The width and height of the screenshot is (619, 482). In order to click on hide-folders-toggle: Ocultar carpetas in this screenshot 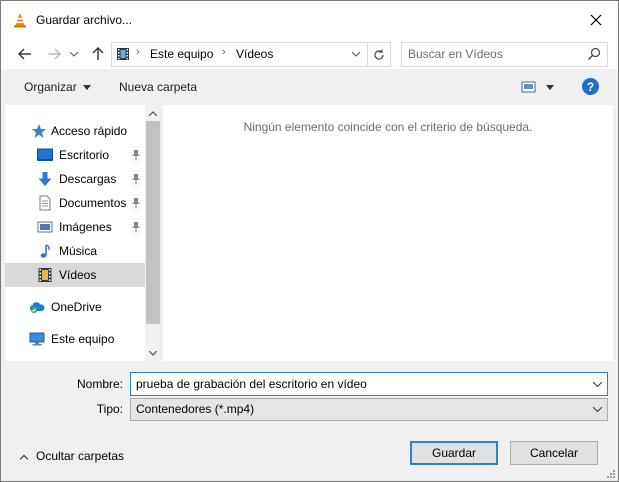, I will do `click(71, 456)`.